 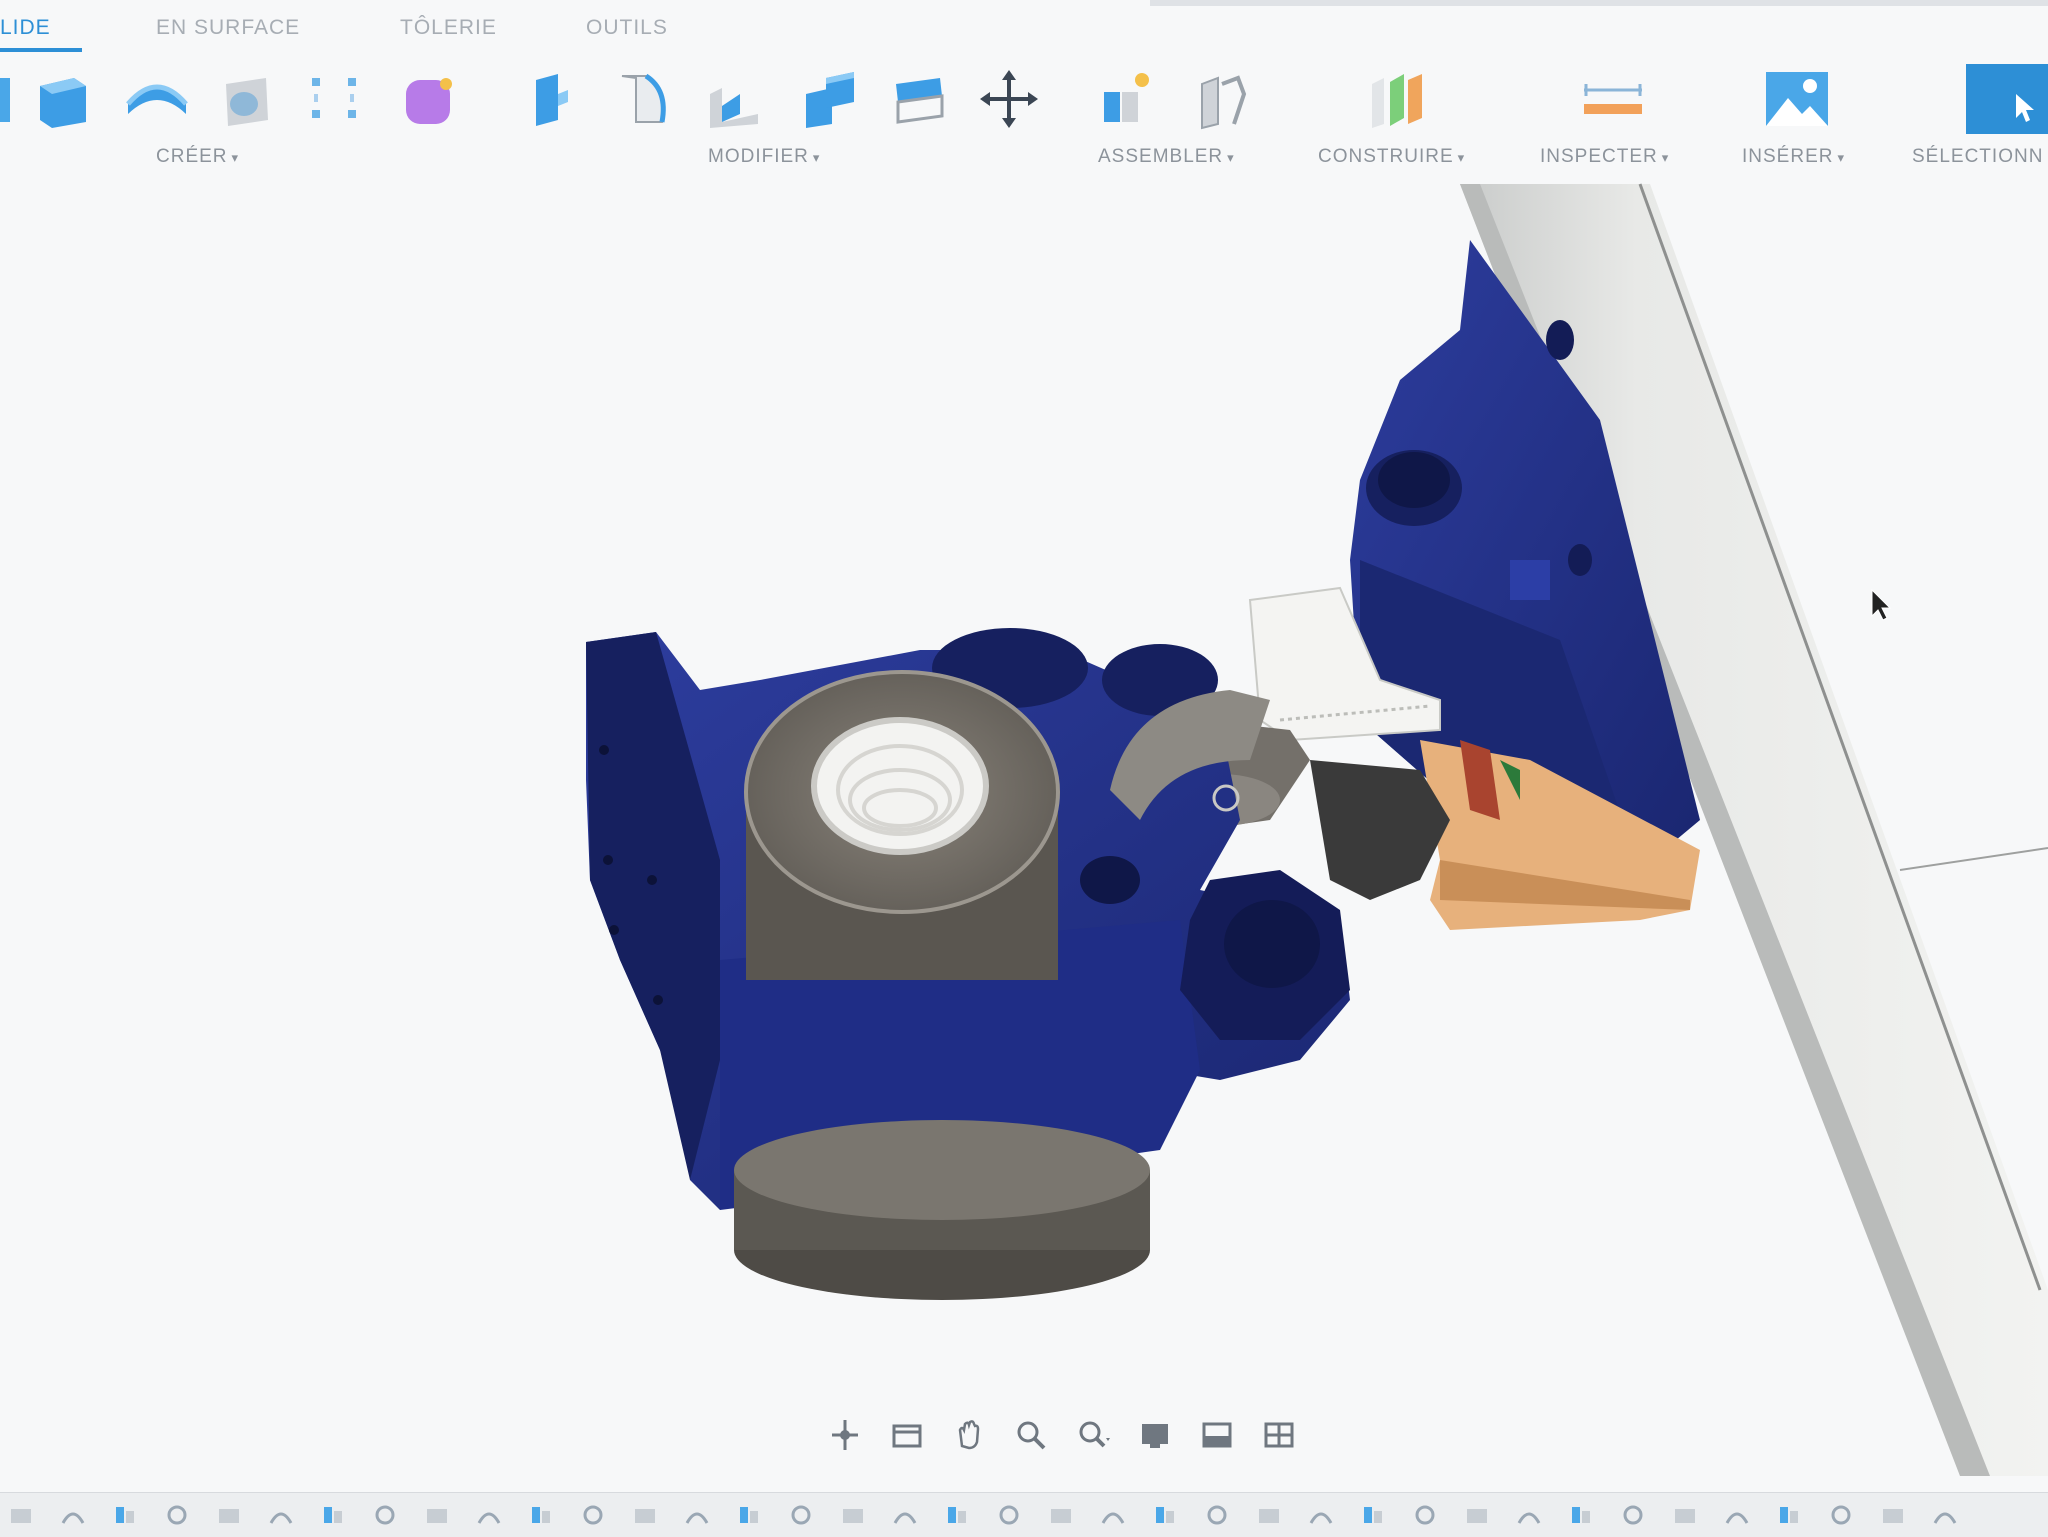 I want to click on joint-icon, so click(x=1223, y=99).